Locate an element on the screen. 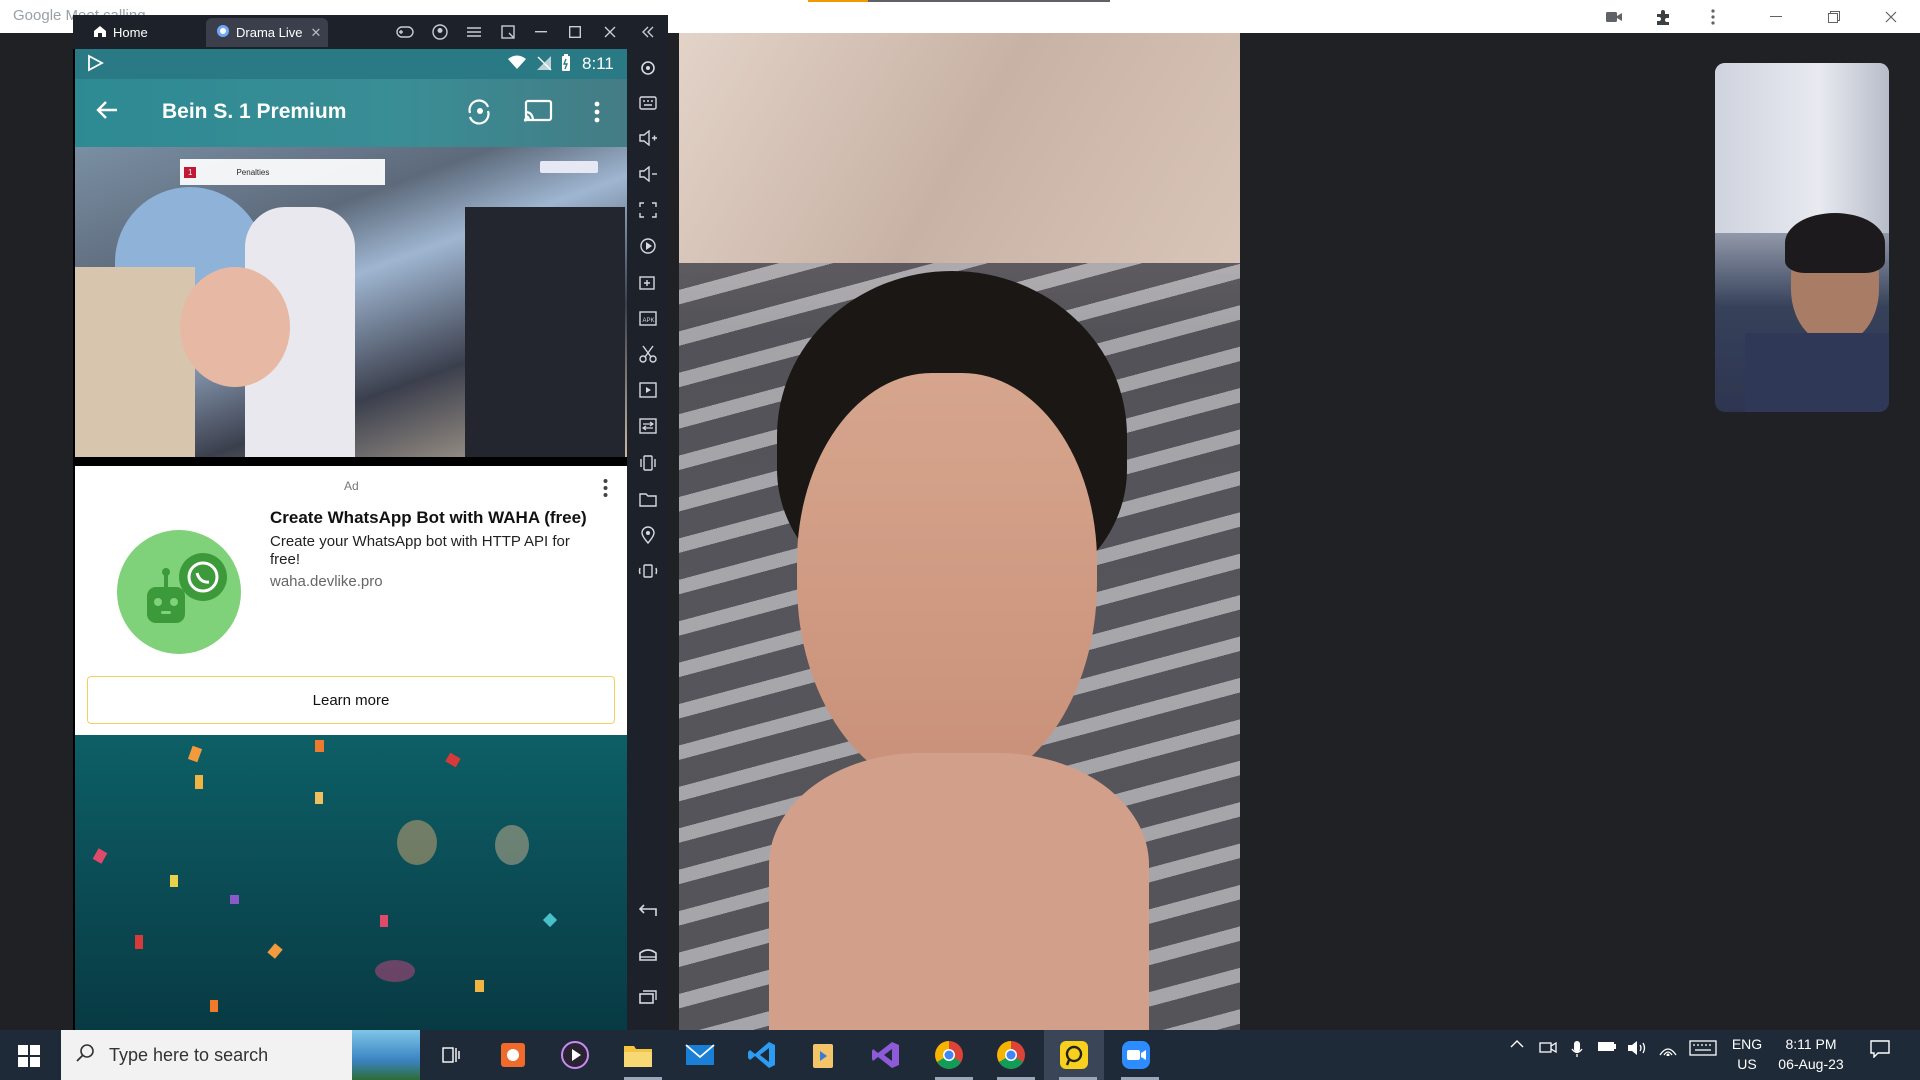  windows-start-icon is located at coordinates (29, 1058).